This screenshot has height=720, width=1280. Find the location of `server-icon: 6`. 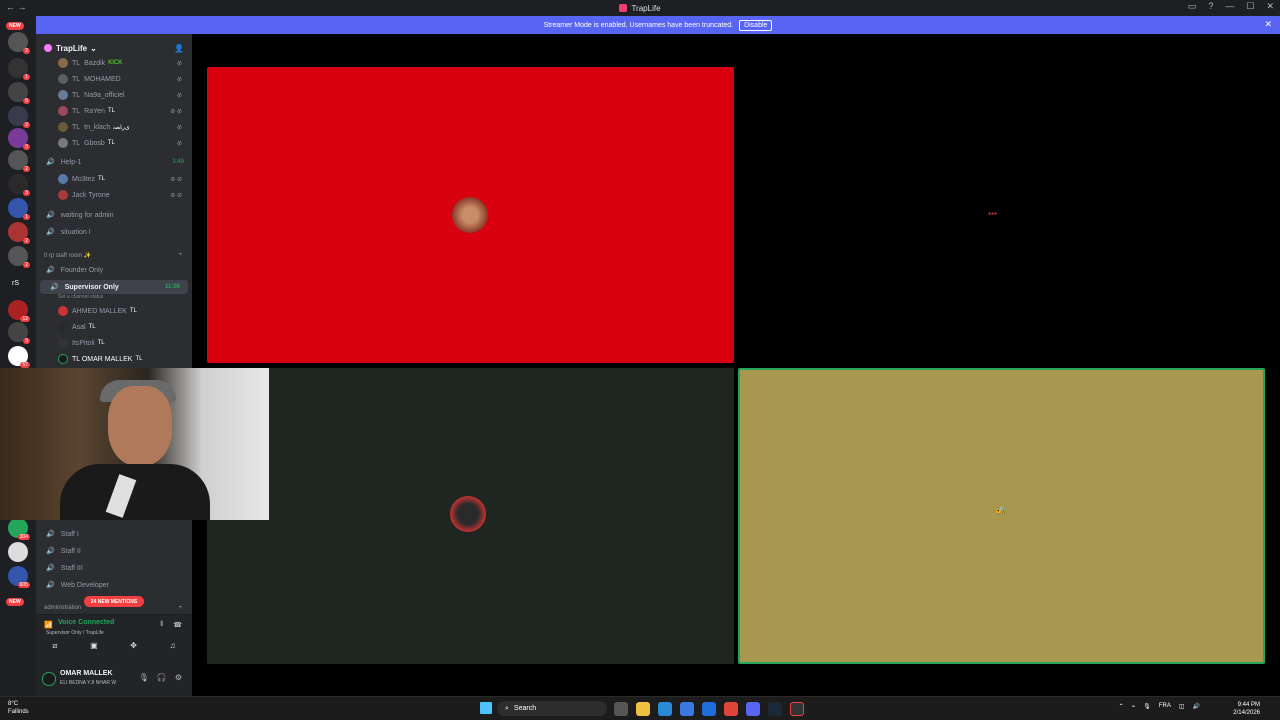

server-icon: 6 is located at coordinates (19, 93).